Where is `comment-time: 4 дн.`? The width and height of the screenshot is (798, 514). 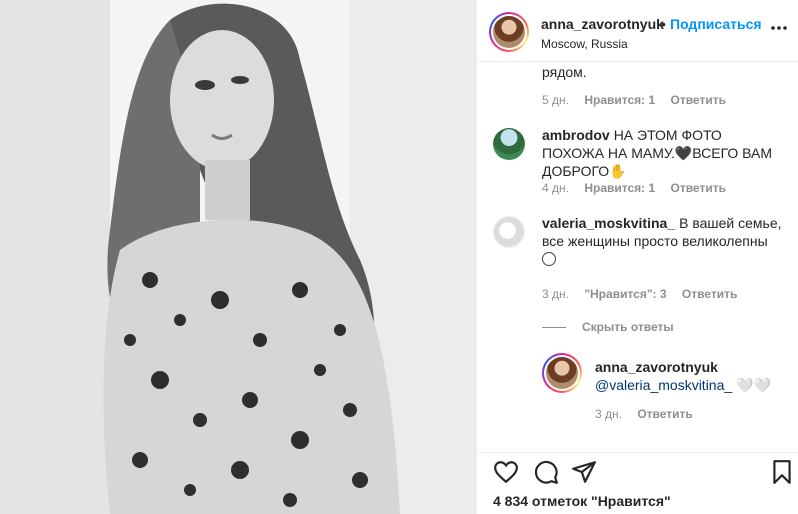
comment-time: 4 дн. is located at coordinates (555, 188).